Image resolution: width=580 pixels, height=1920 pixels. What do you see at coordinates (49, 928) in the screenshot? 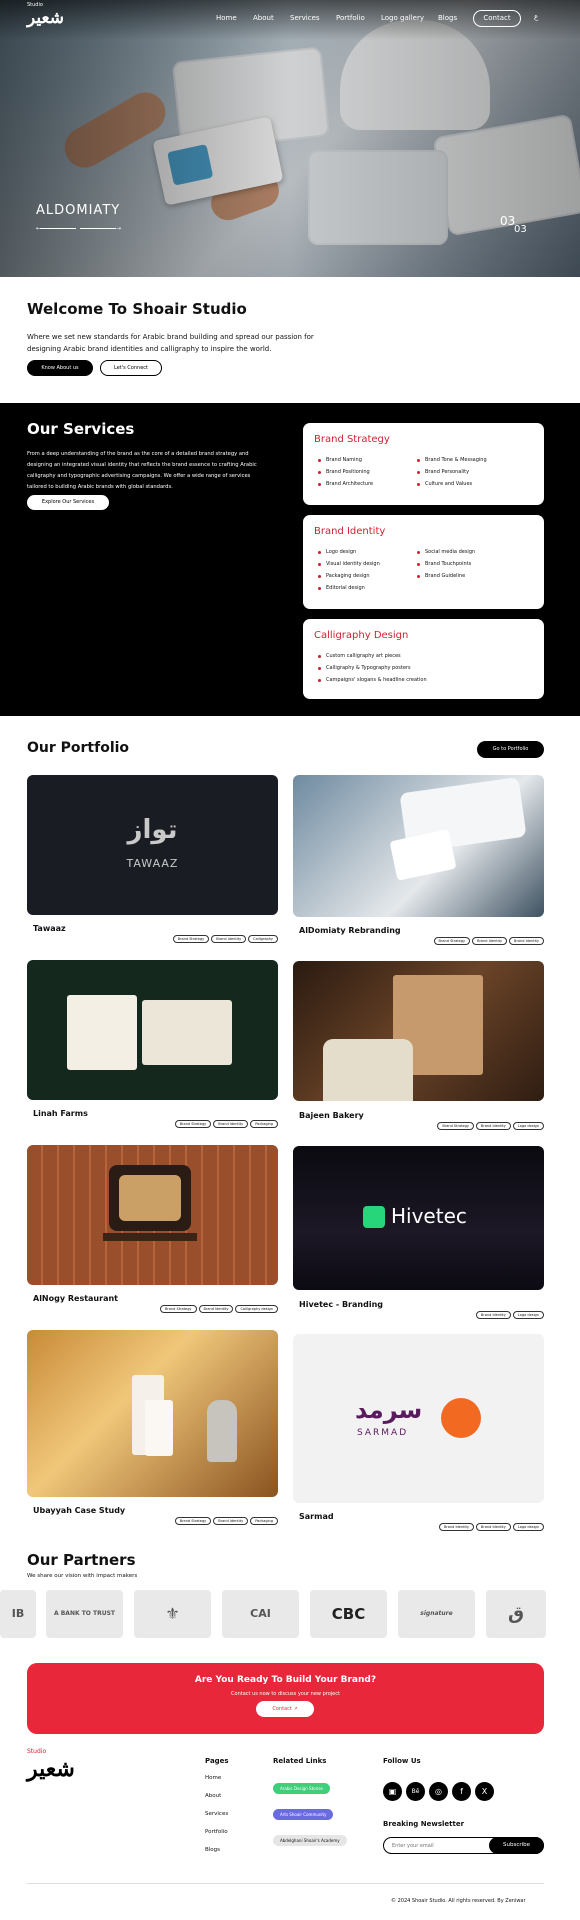
I see `portfolio-name: Tawaaz` at bounding box center [49, 928].